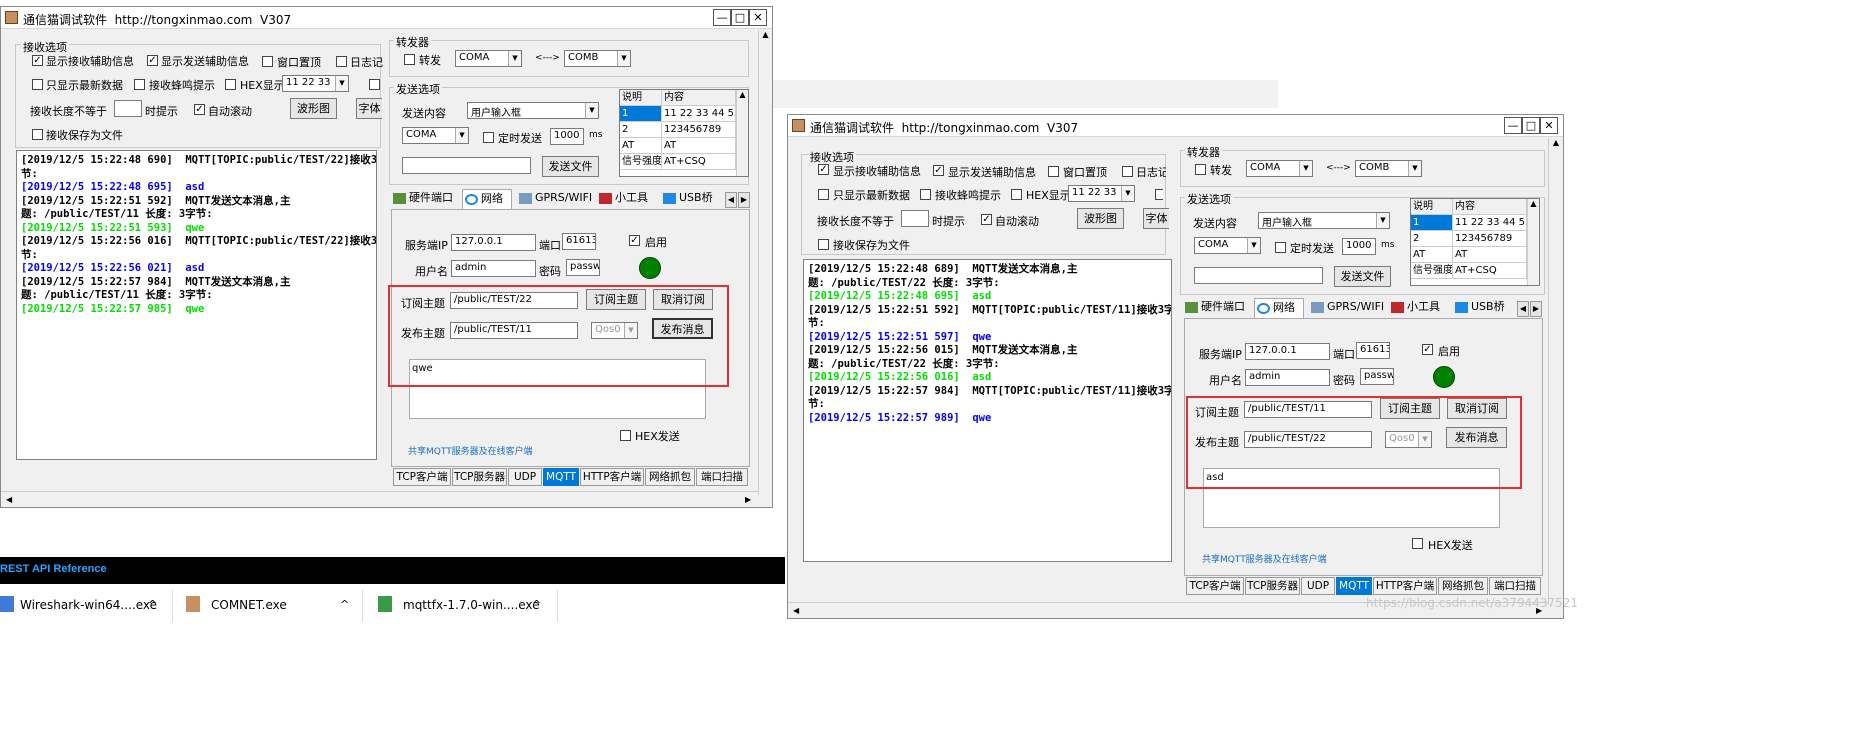 This screenshot has height=733, width=1851. I want to click on maximize-button: □, so click(1531, 125).